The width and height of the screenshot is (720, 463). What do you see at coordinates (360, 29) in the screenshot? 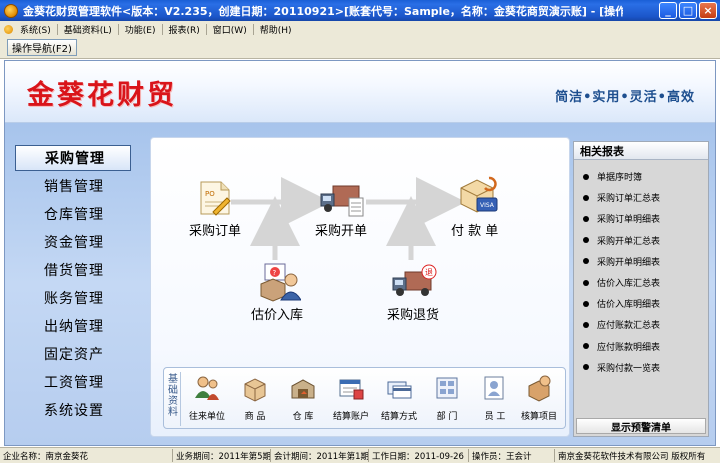
I see `menu-bar: 系统(S) 基础资料(L) 功能(E) 报表(R) 窗口(W) 帮助(H)` at bounding box center [360, 29].